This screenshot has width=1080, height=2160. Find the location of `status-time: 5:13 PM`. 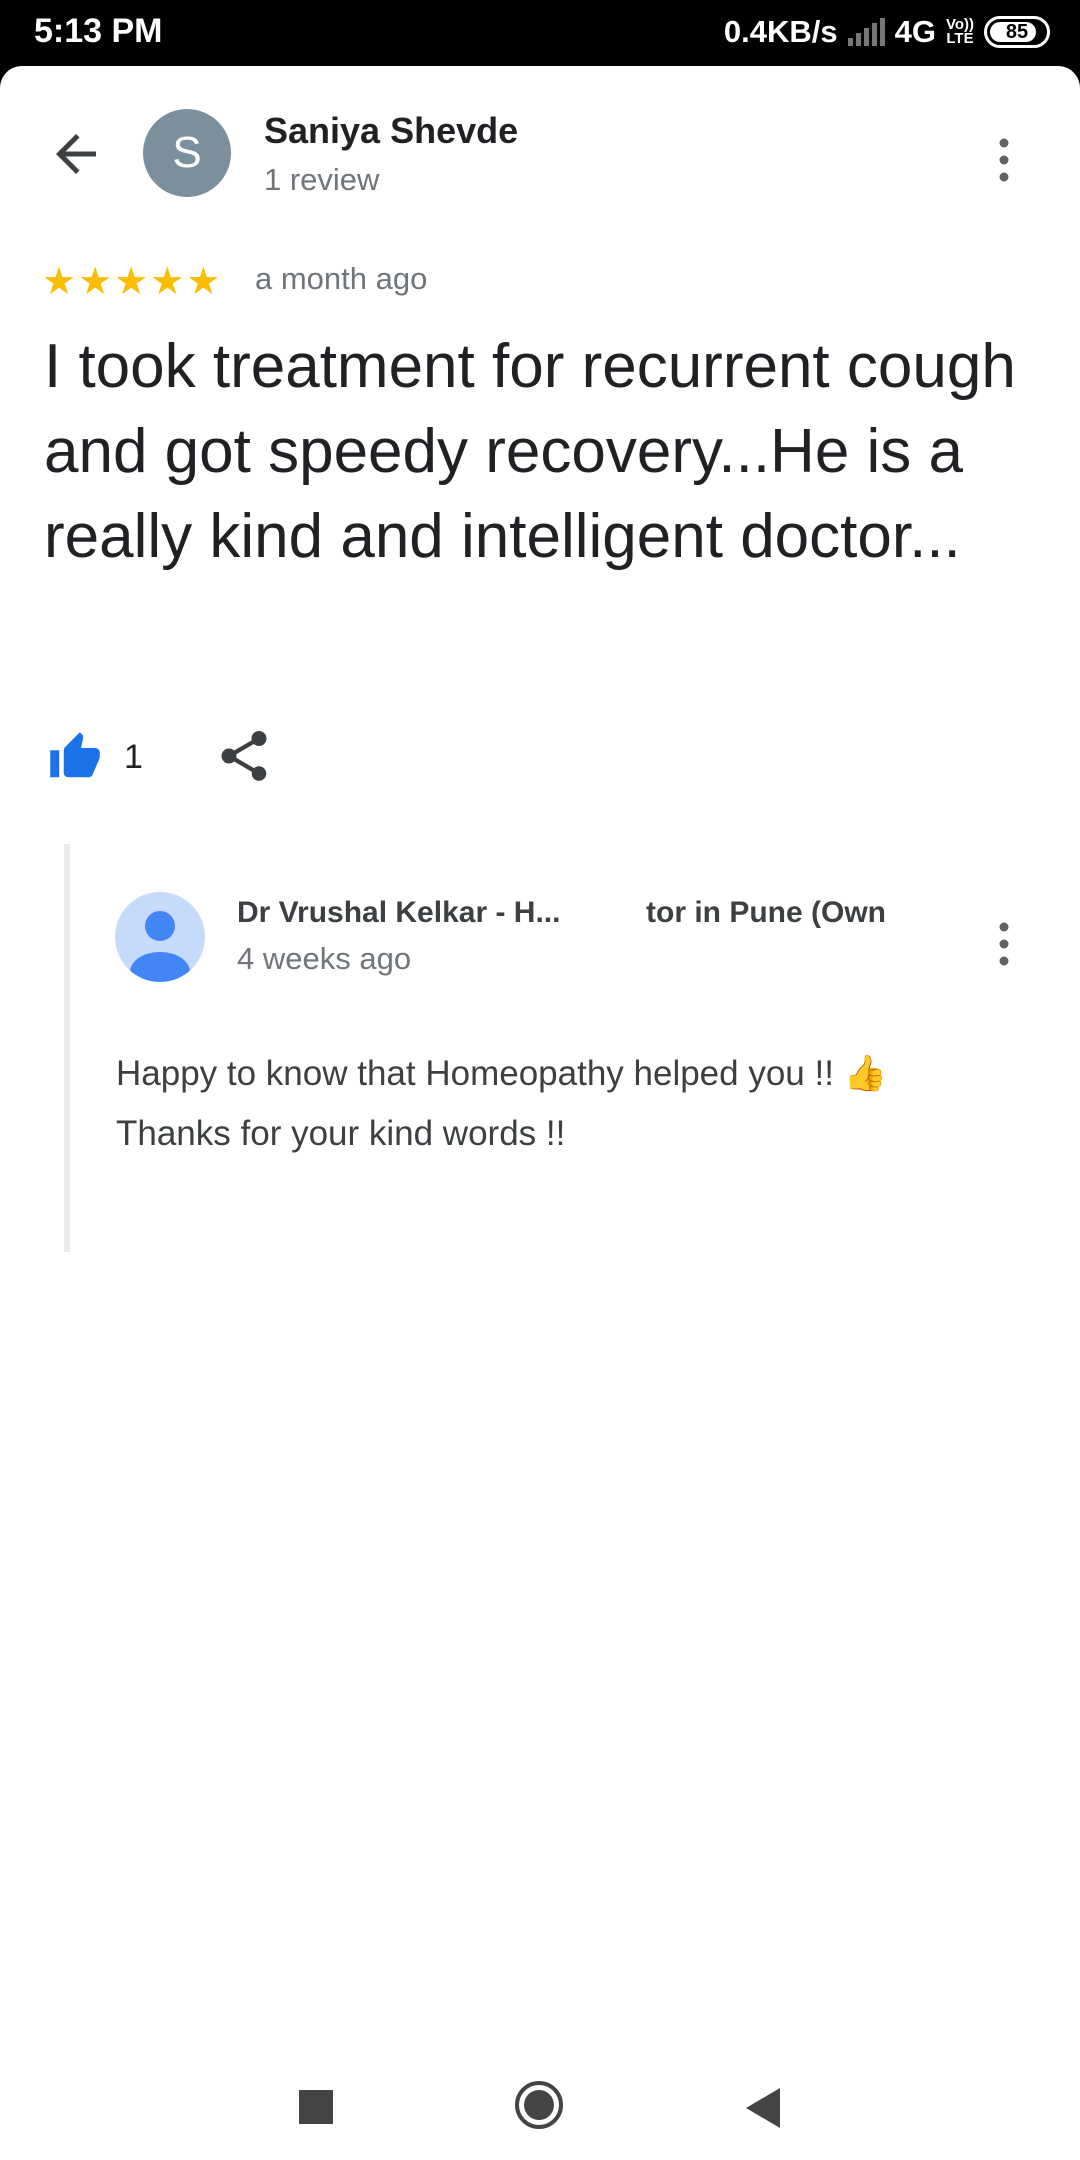

status-time: 5:13 PM is located at coordinates (98, 31).